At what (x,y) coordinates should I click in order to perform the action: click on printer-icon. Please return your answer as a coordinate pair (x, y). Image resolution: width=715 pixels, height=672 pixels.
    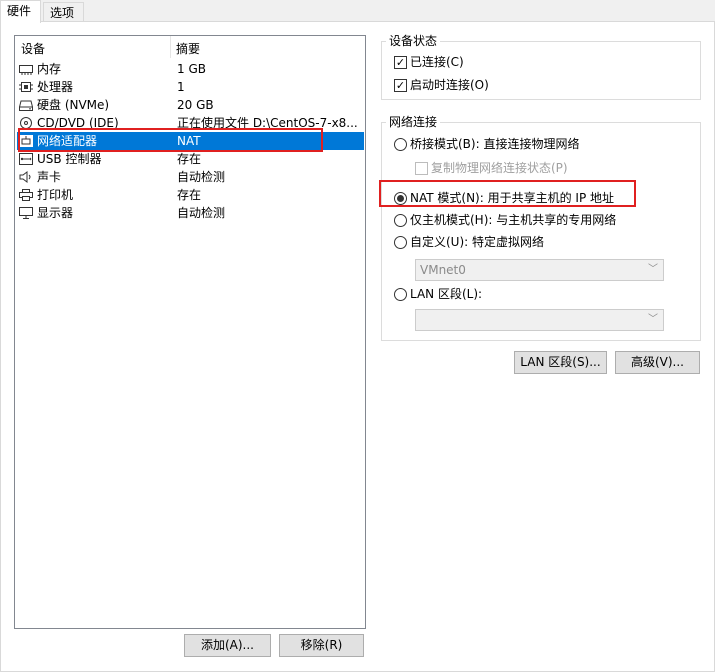
    Looking at the image, I should click on (26, 195).